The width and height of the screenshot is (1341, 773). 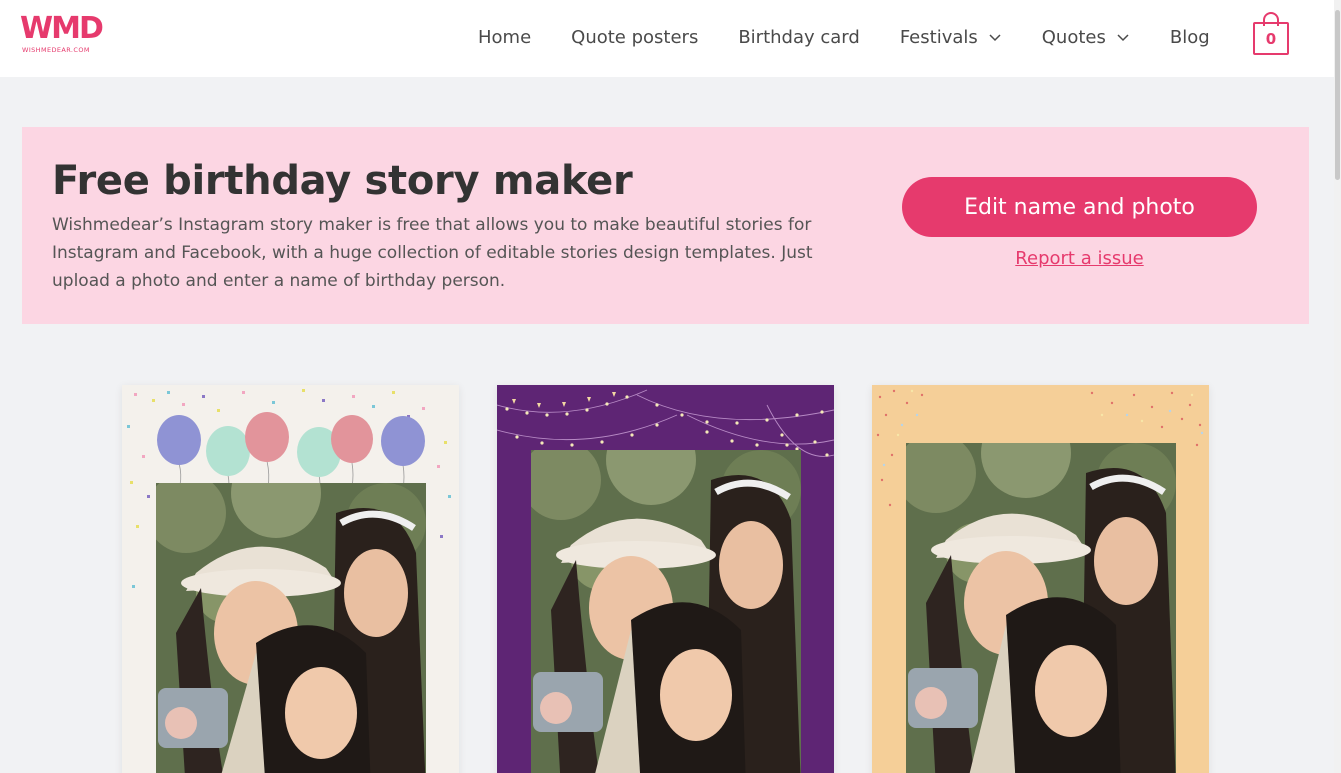 I want to click on nav-blog-label: Blog, so click(x=1189, y=37).